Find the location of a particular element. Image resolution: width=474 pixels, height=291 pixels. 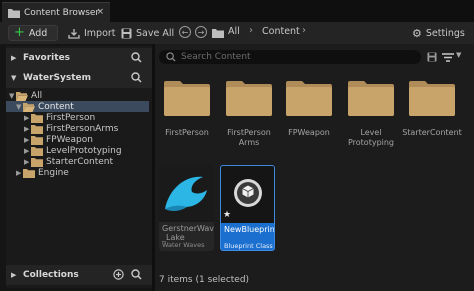

collections-title: Collections is located at coordinates (51, 275).